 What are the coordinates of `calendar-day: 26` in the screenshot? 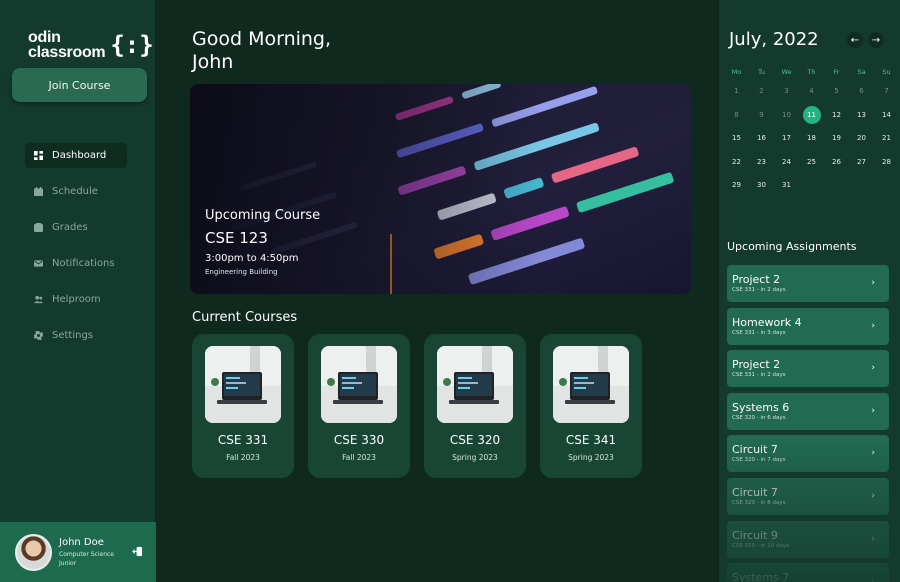 It's located at (836, 163).